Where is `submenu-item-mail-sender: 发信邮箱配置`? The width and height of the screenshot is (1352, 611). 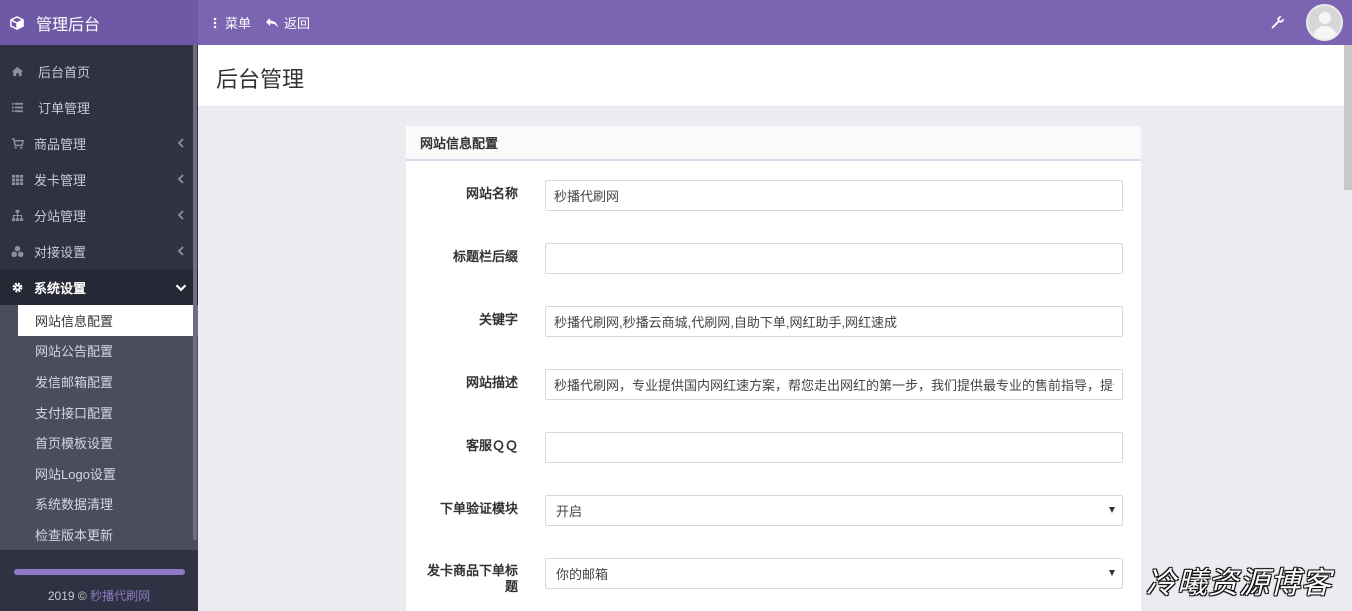
submenu-item-mail-sender: 发信邮箱配置 is located at coordinates (108, 381).